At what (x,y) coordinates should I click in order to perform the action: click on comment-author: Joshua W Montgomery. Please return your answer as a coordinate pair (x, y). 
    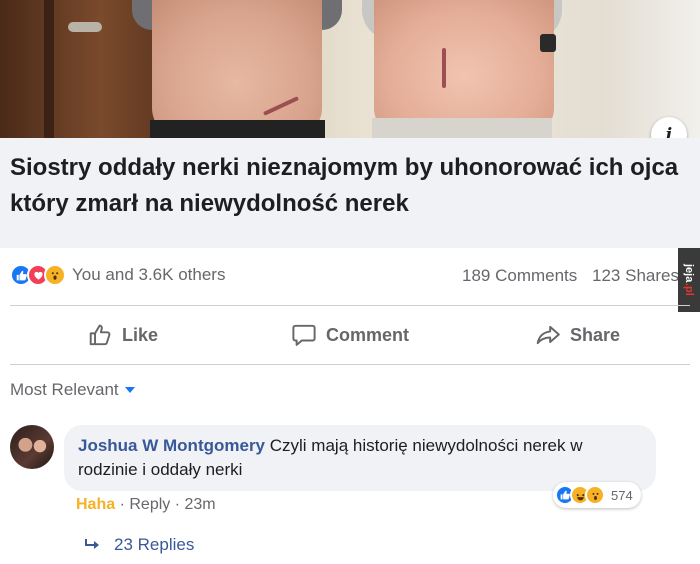
    Looking at the image, I should click on (171, 445).